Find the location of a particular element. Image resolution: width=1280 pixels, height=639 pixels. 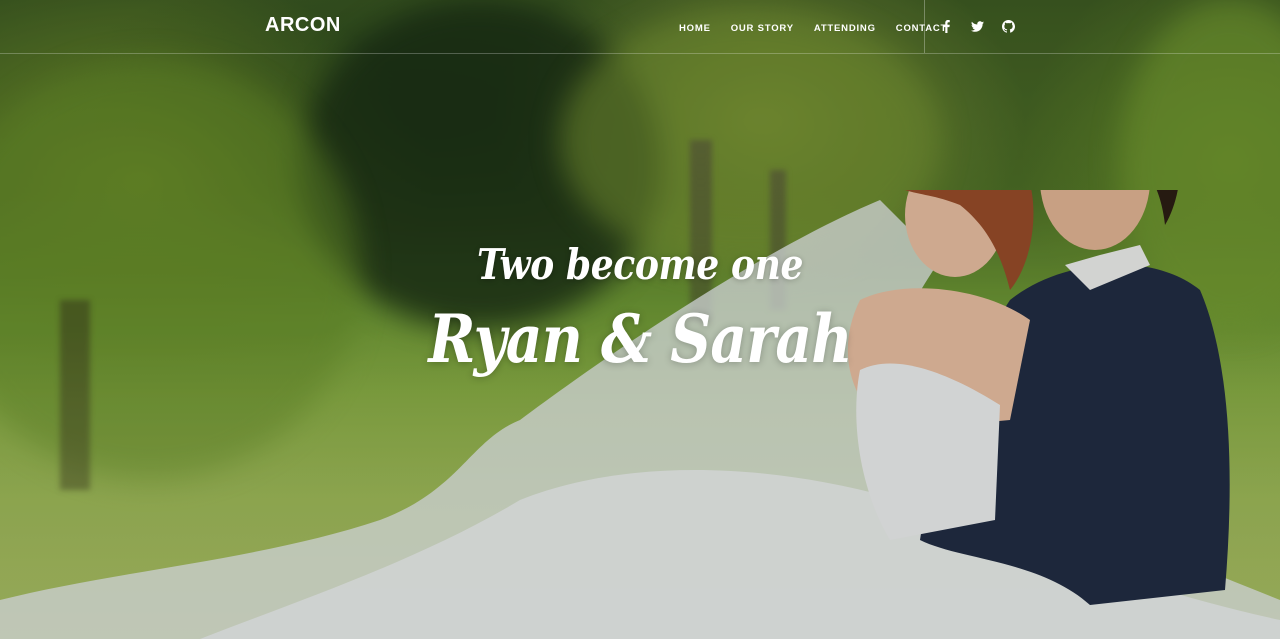

nav-item-attending: ATTENDING is located at coordinates (845, 27).